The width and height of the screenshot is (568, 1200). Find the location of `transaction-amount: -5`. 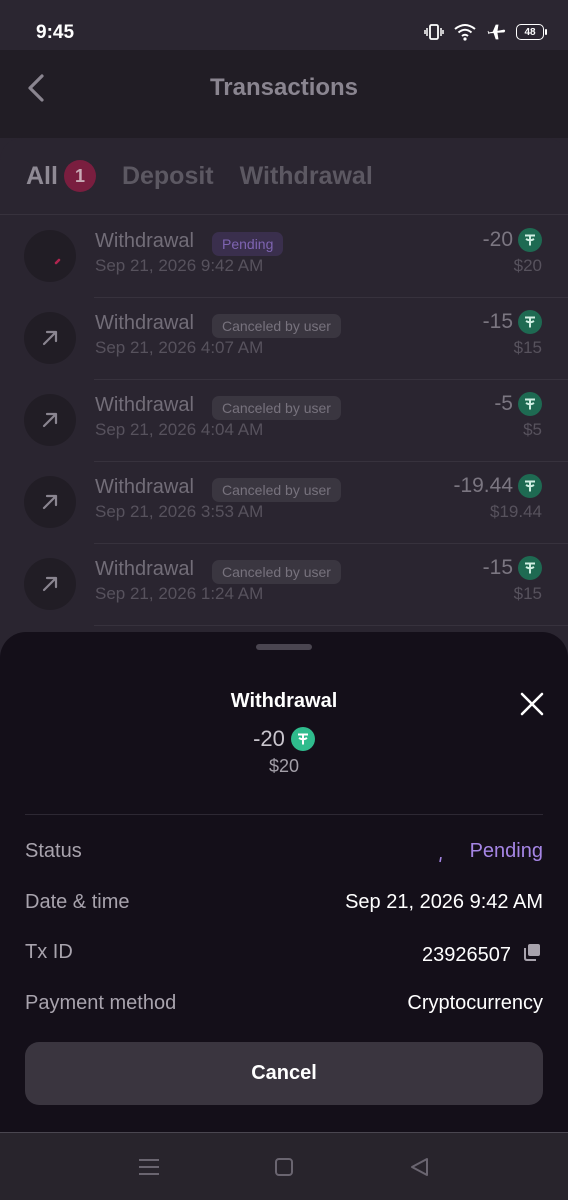

transaction-amount: -5 is located at coordinates (518, 404).